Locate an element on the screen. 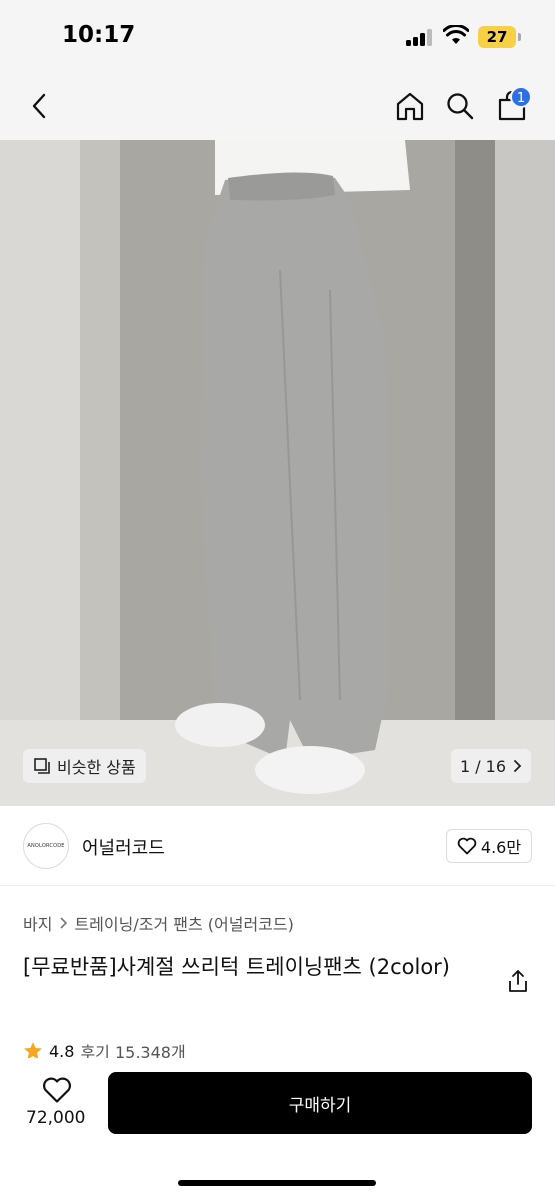 This screenshot has height=1200, width=555. status-time: 10:17 is located at coordinates (99, 35).